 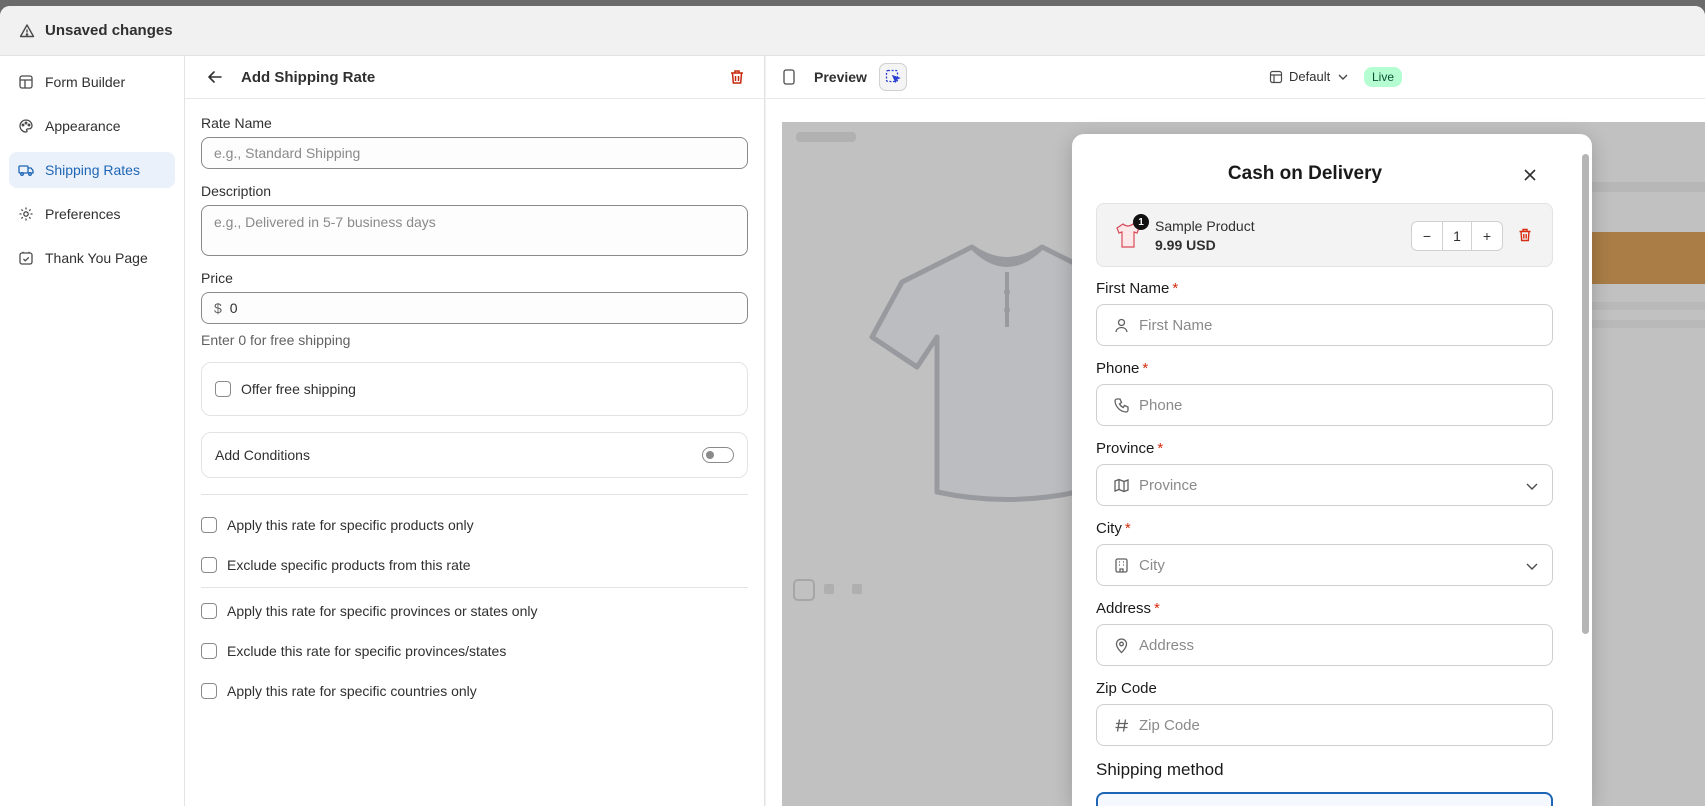 I want to click on sidebar-item-thank-you-page: Thank You Page, so click(x=92, y=258).